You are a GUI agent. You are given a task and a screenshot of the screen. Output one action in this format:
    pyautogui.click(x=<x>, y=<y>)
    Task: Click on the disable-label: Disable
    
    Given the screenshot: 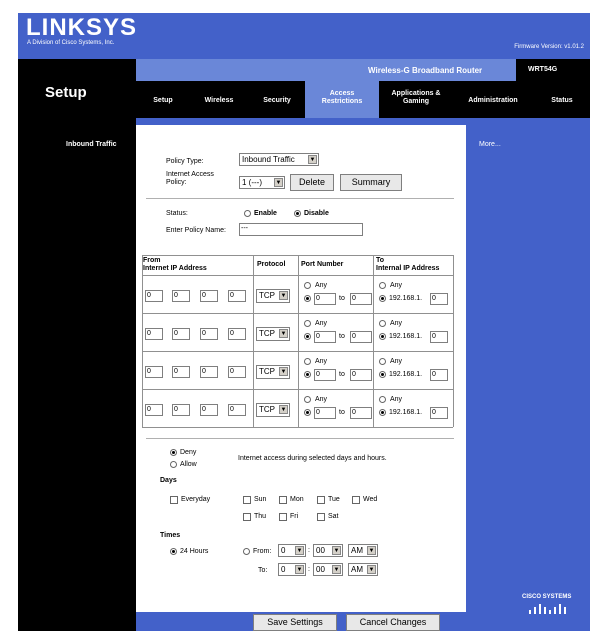 What is the action you would take?
    pyautogui.click(x=316, y=213)
    